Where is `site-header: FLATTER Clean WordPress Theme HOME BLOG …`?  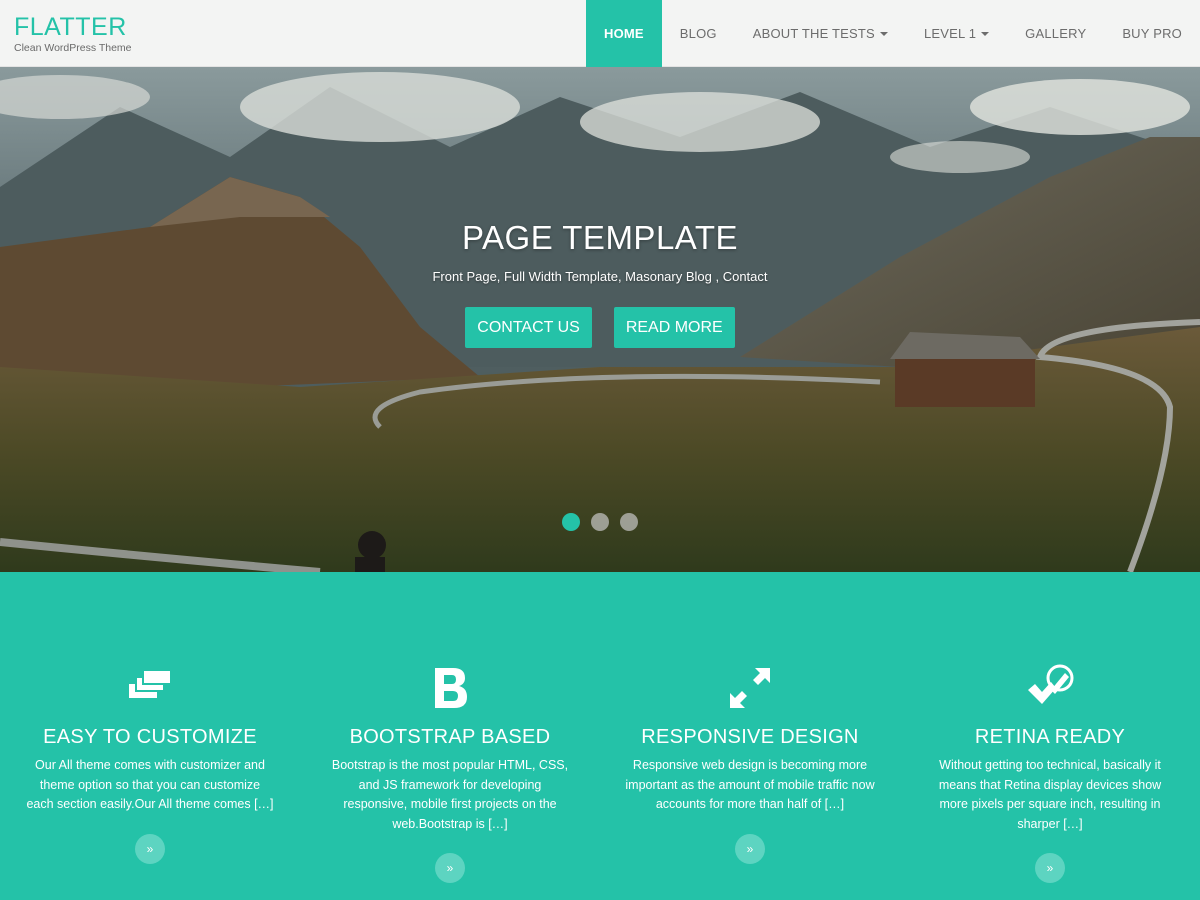
site-header: FLATTER Clean WordPress Theme HOME BLOG … is located at coordinates (600, 33).